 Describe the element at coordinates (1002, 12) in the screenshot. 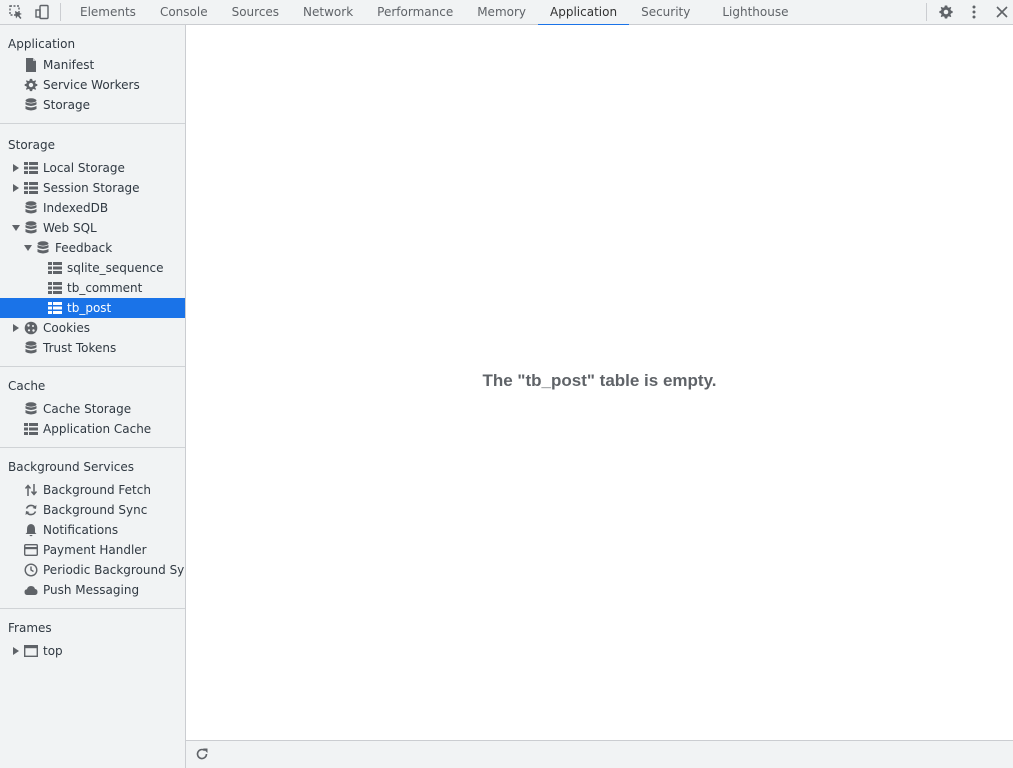

I see `close-icon` at that location.